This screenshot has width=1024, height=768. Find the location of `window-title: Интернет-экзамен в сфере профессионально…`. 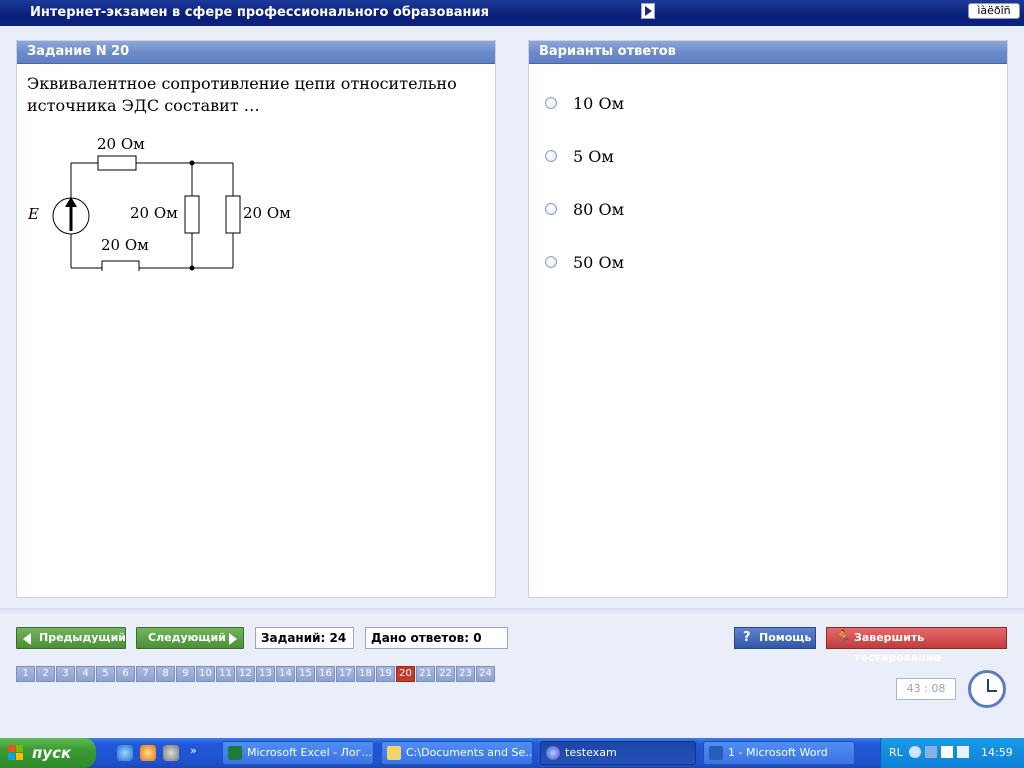

window-title: Интернет-экзамен в сфере профессионально… is located at coordinates (259, 12).